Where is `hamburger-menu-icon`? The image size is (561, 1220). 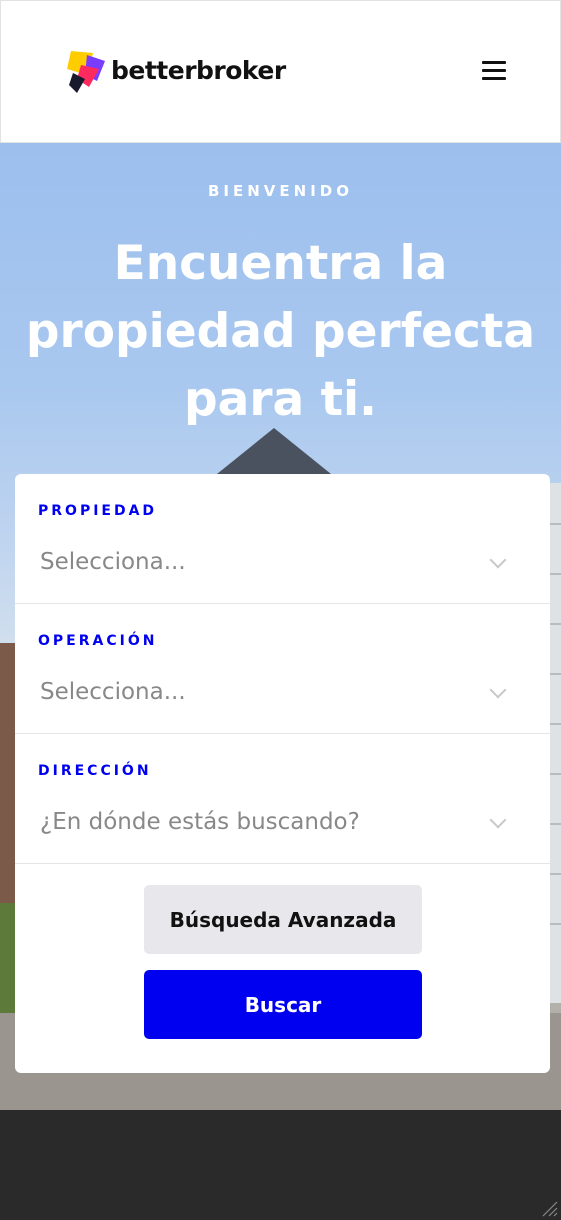
hamburger-menu-icon is located at coordinates (494, 72).